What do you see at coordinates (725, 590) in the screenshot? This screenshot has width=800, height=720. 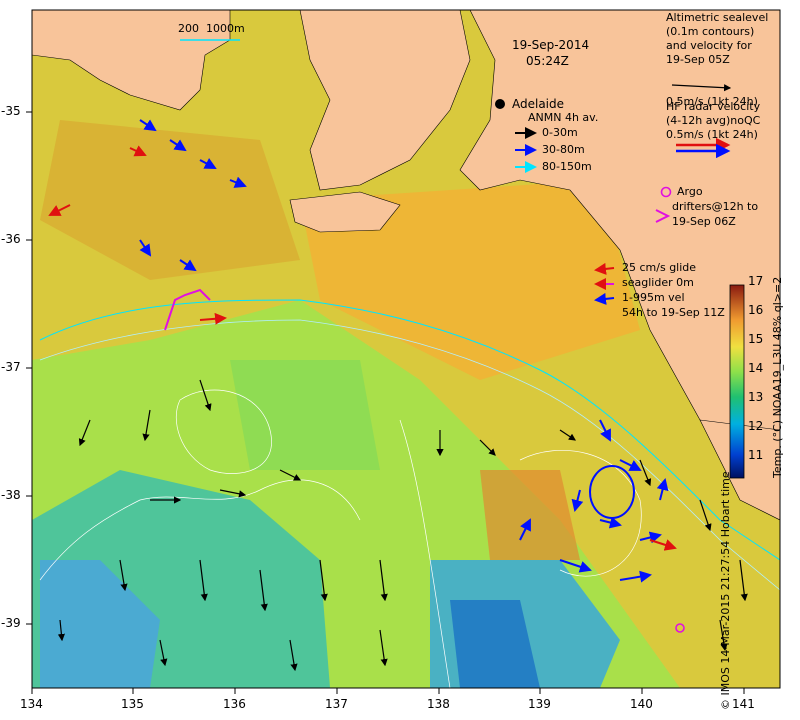 I see `imos-credit: © IMOS 14-Mar-2015 21:27:54 Hobart time` at bounding box center [725, 590].